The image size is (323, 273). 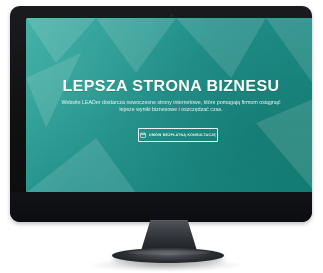 I want to click on cta-button: UMÓW BEZPŁATNĄ KONSULTACJĘ, so click(x=178, y=135).